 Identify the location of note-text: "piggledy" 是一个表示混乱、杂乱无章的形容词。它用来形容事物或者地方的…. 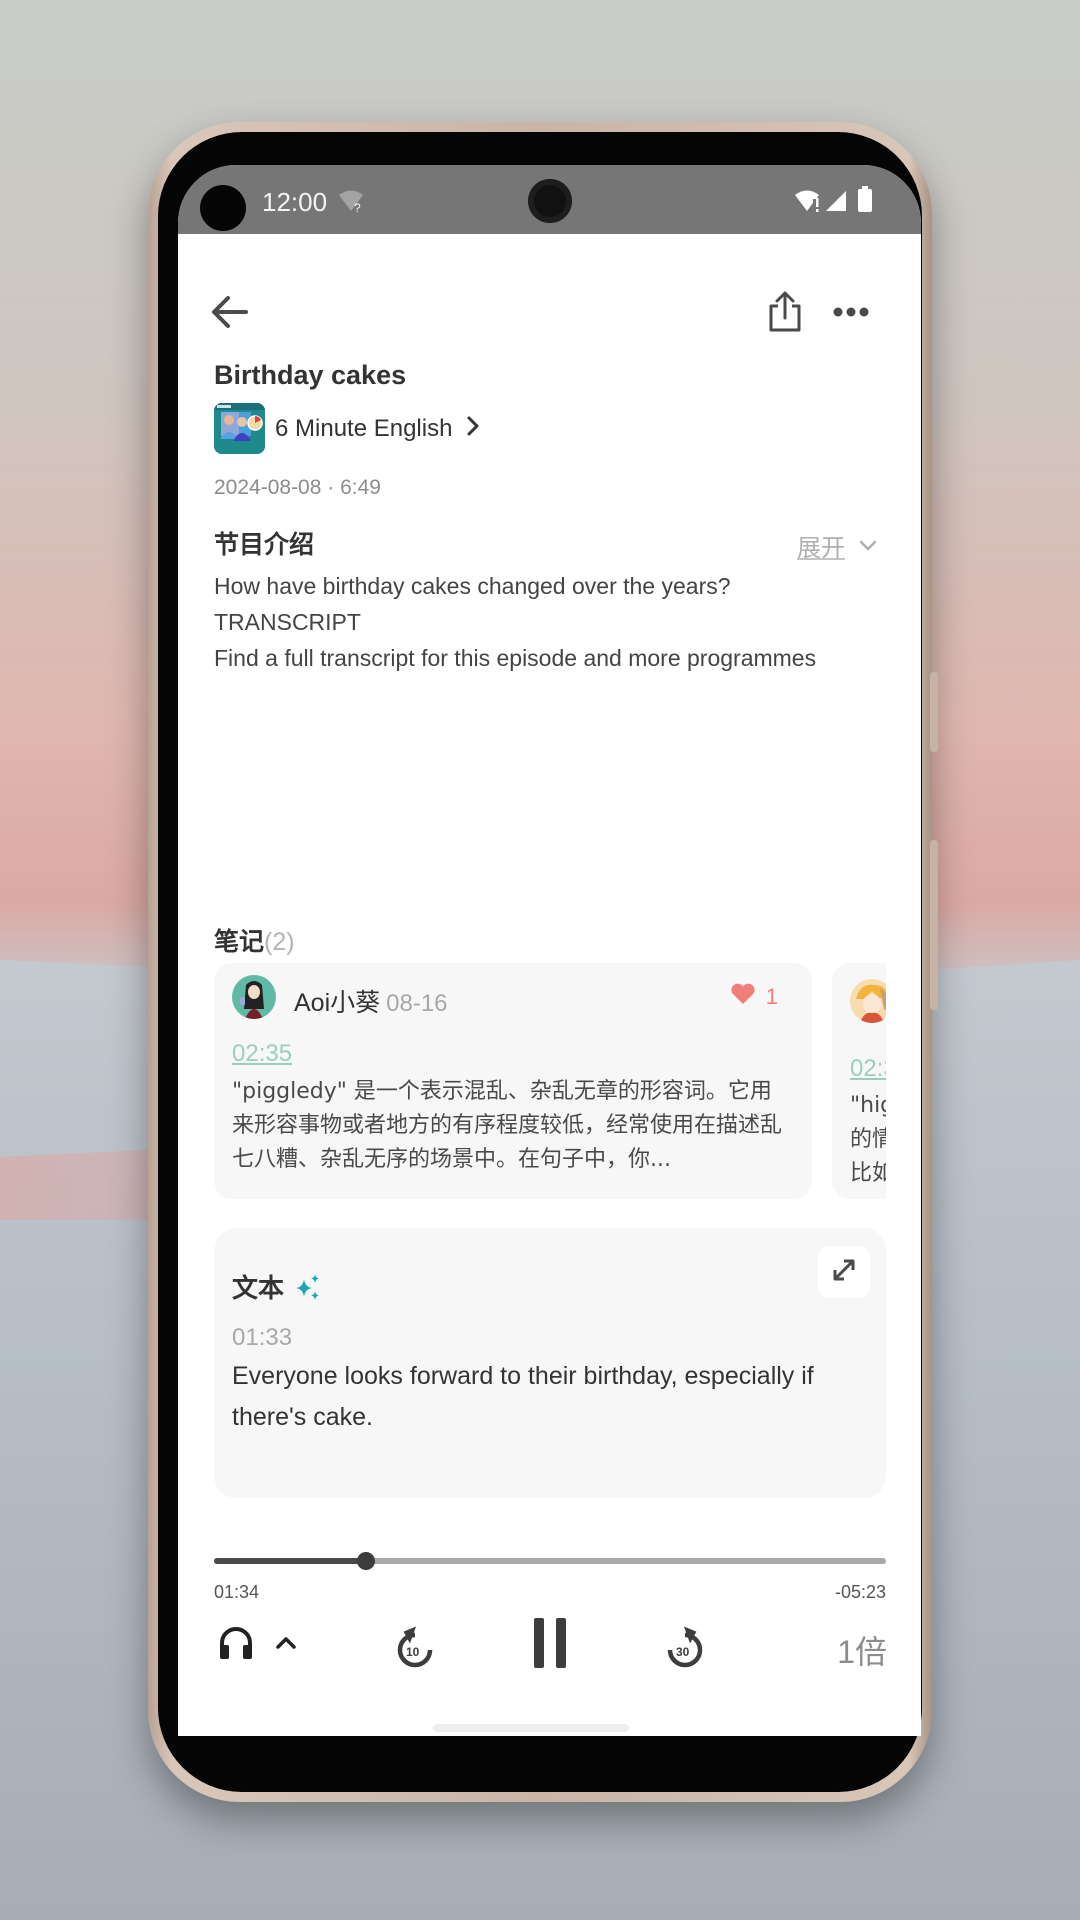
(507, 1125).